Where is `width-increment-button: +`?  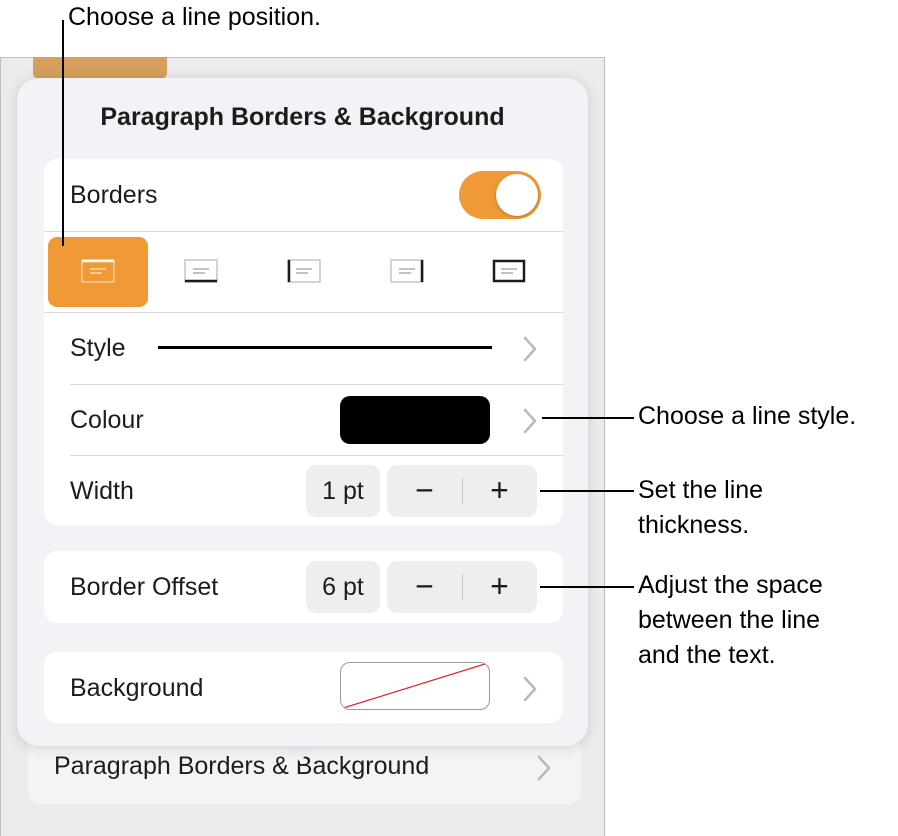 width-increment-button: + is located at coordinates (499, 491).